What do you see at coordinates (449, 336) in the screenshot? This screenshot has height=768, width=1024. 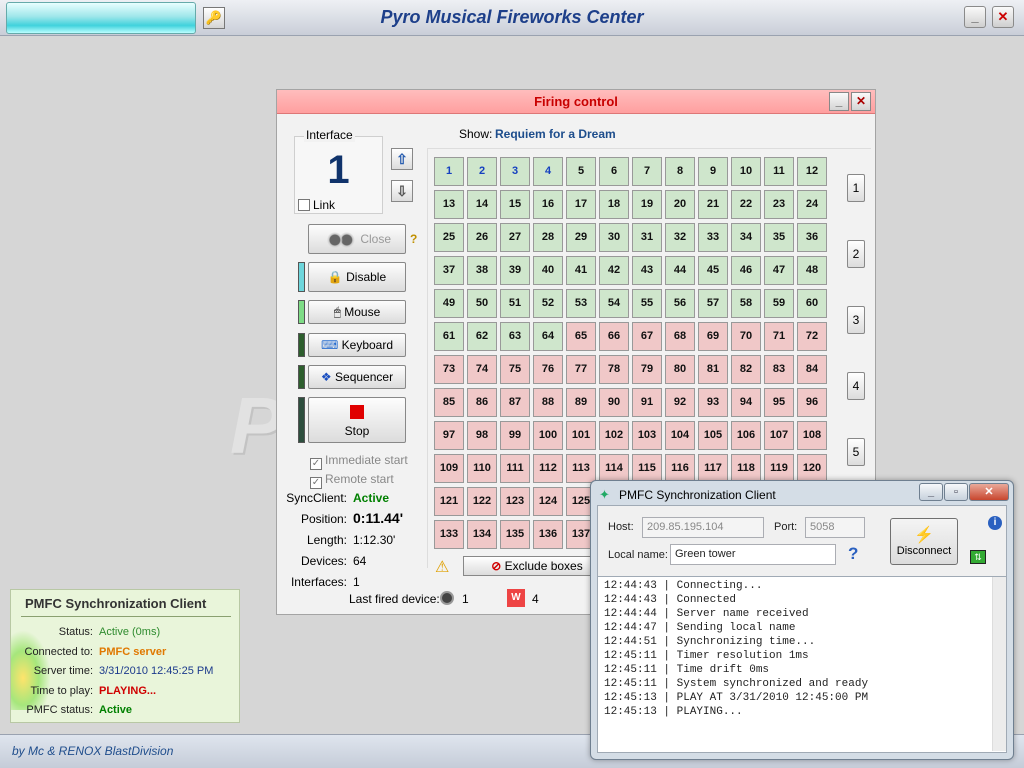 I see `cue-cell-61: 61` at bounding box center [449, 336].